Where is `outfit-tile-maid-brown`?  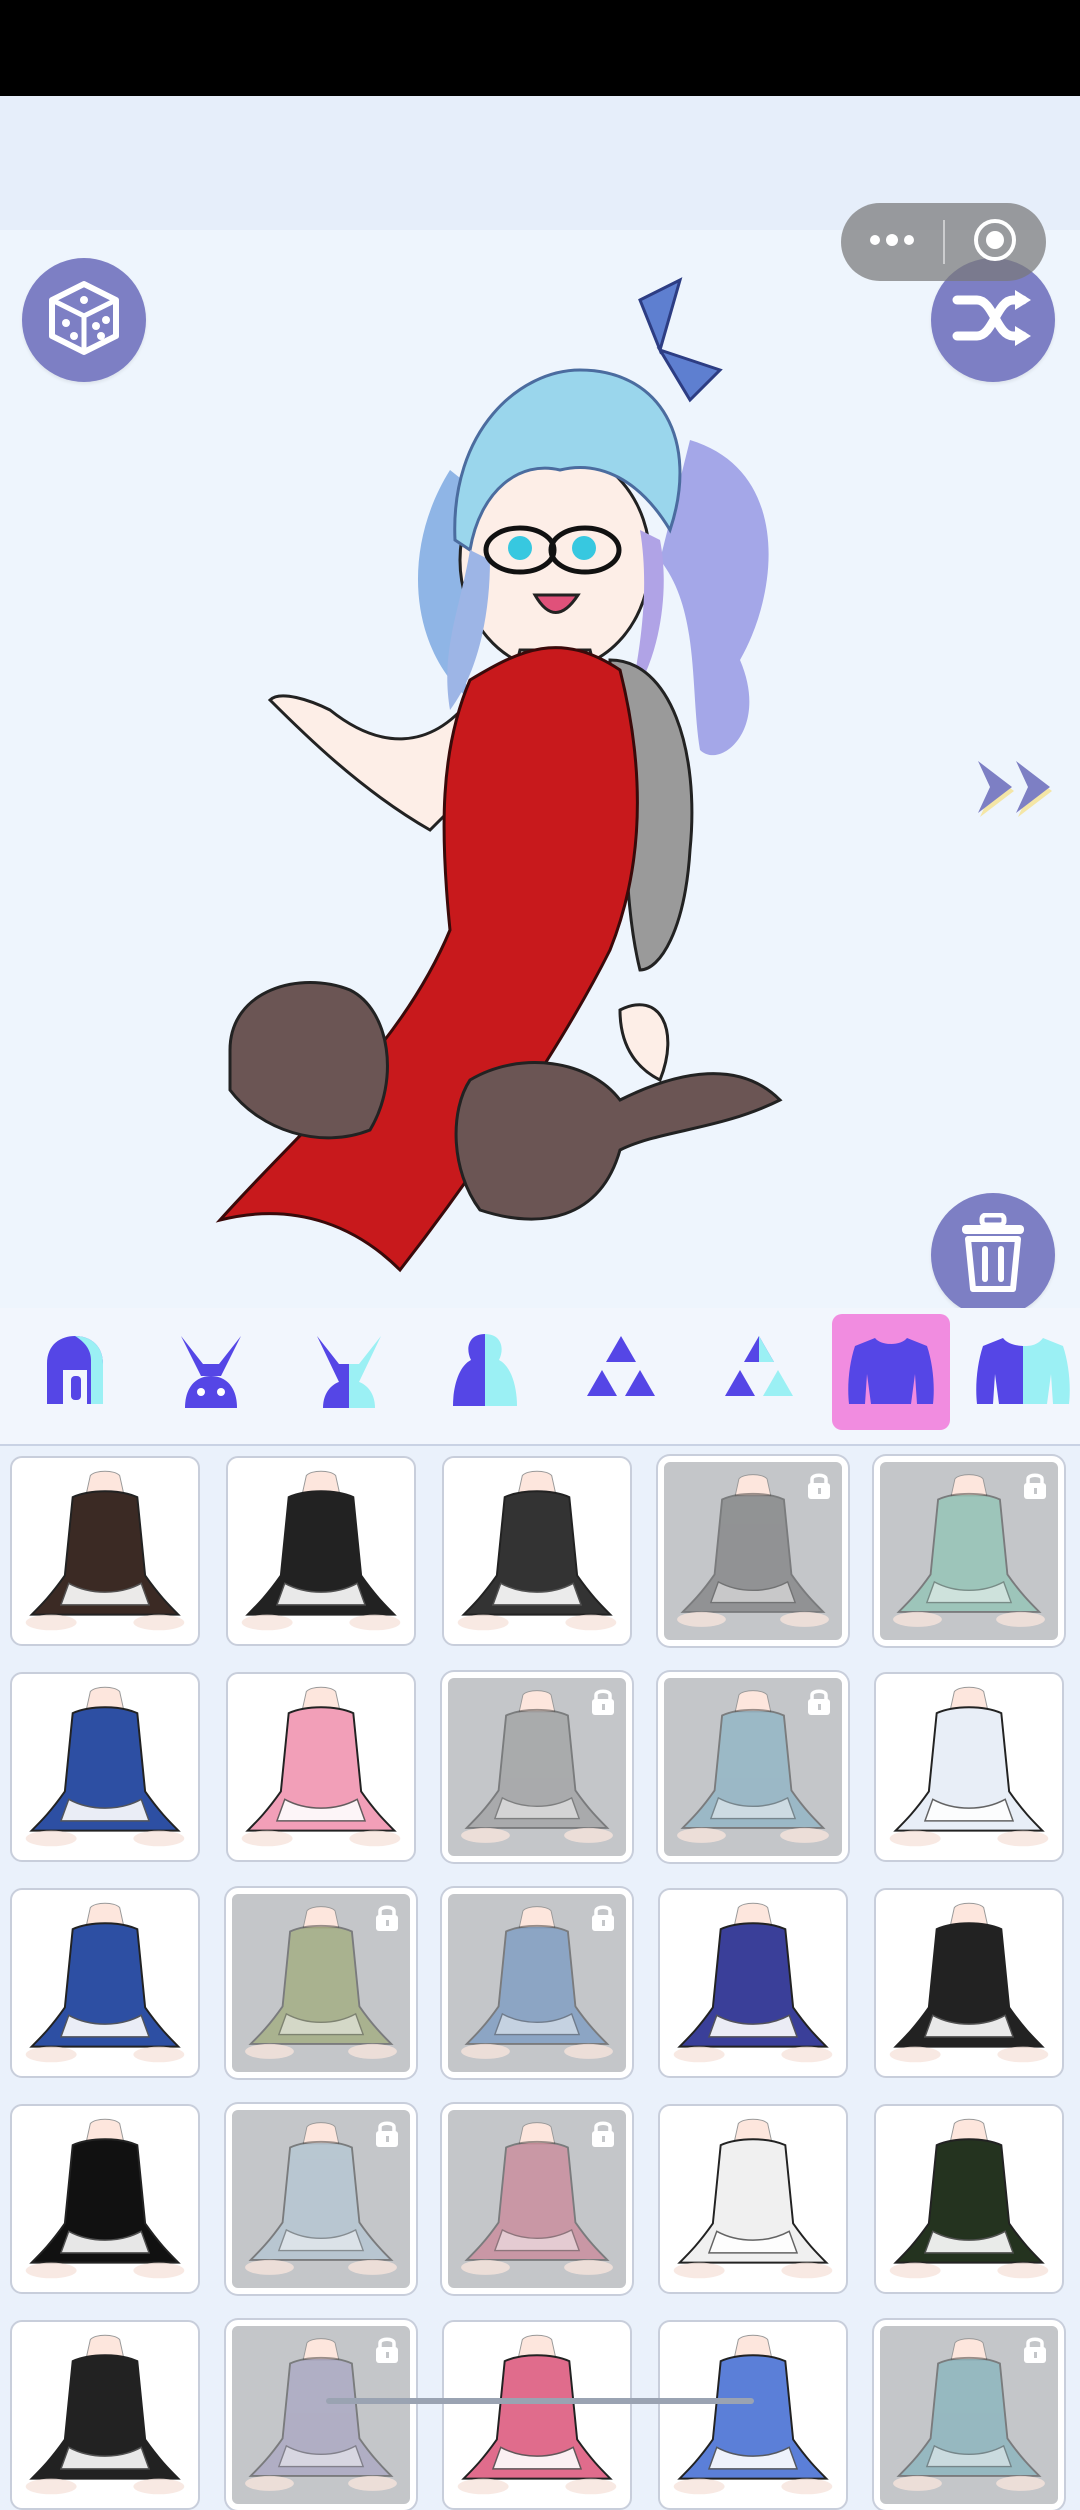
outfit-tile-maid-brown is located at coordinates (105, 1551).